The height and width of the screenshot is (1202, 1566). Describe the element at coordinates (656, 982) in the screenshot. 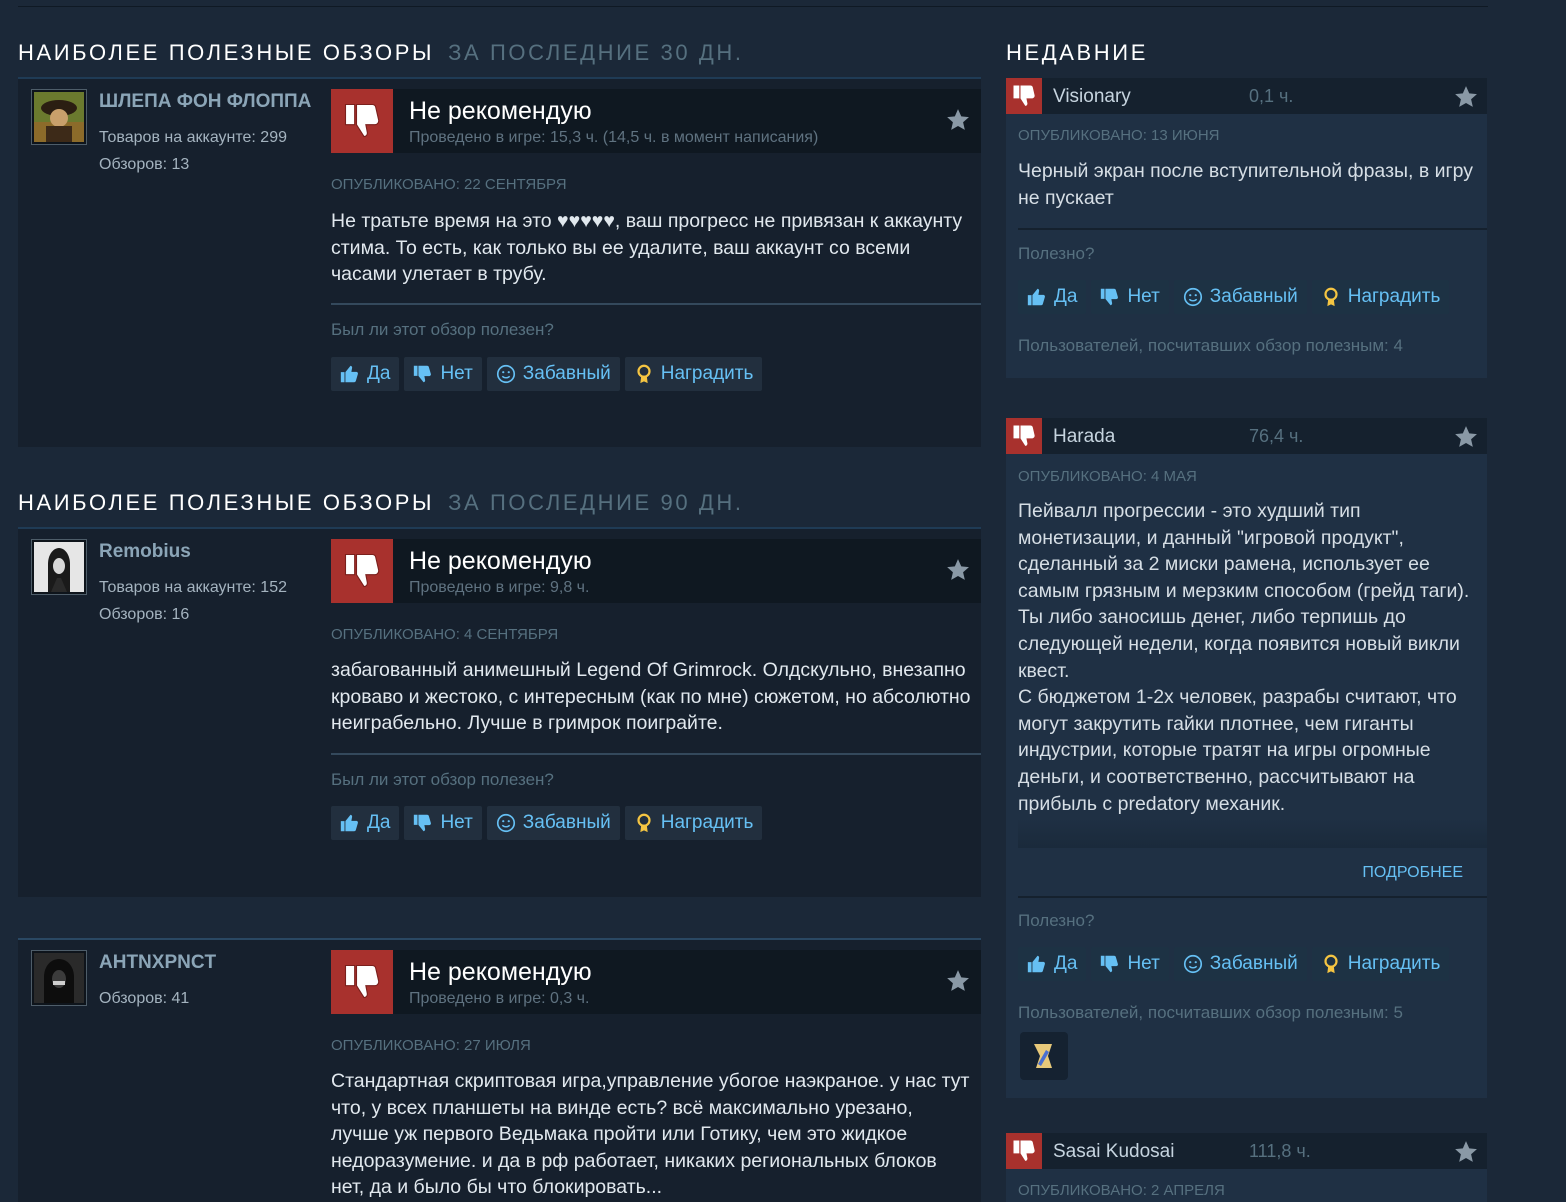

I see `vote-header: Не рекомендую Проведено в игре: 0,3 ч.` at that location.